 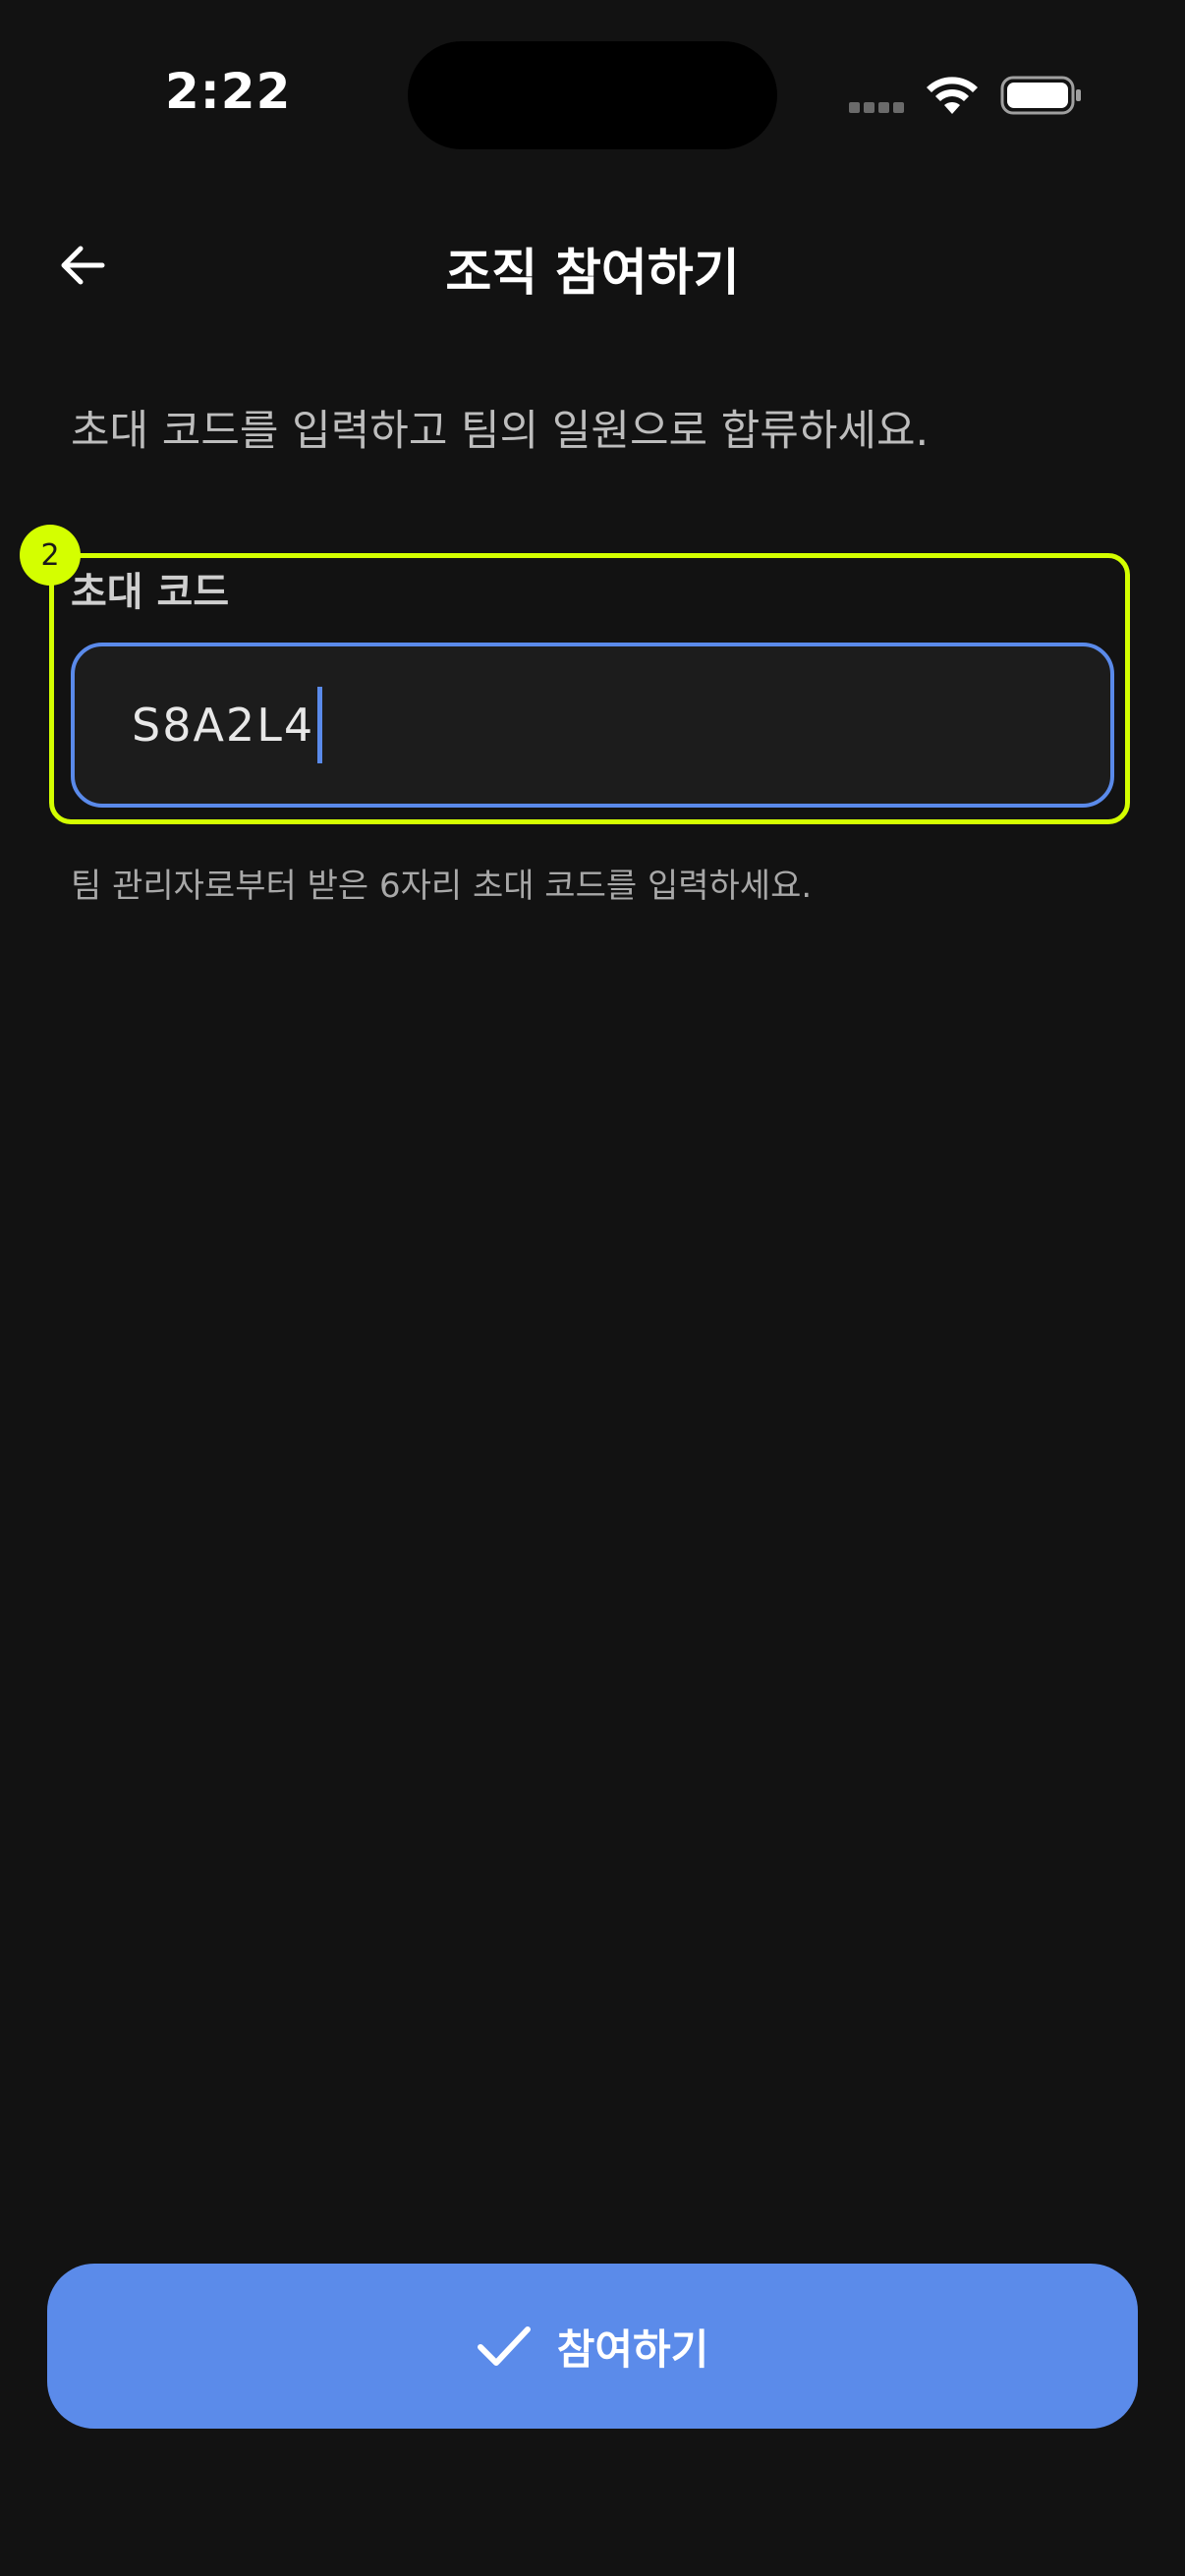 I want to click on join-button-label: 참여하기, so click(x=633, y=2349).